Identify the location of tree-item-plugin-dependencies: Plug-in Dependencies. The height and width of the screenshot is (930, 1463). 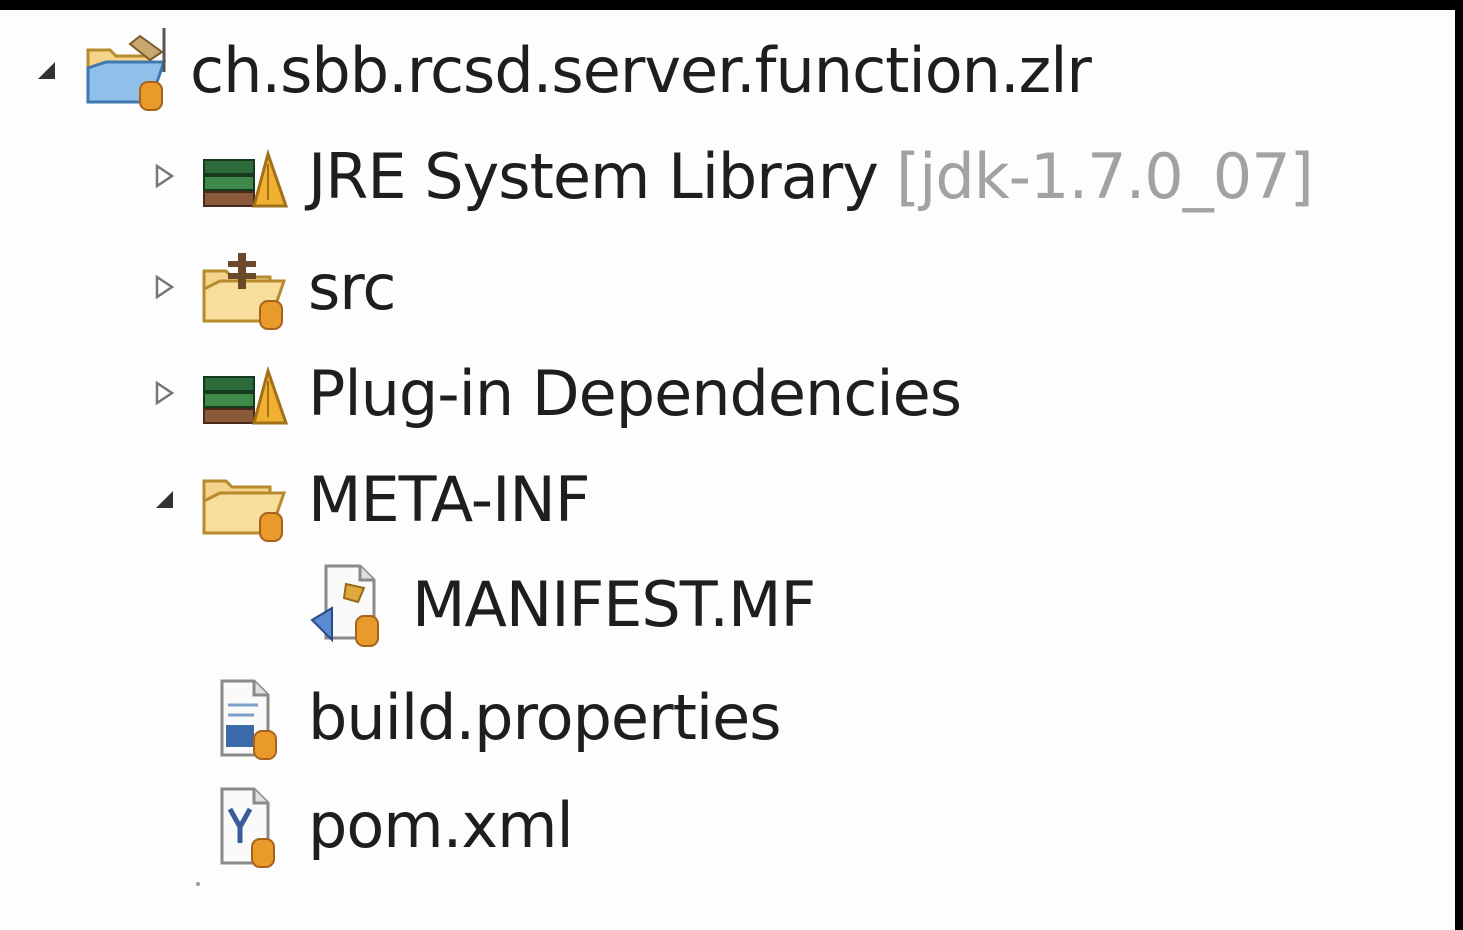
(554, 393).